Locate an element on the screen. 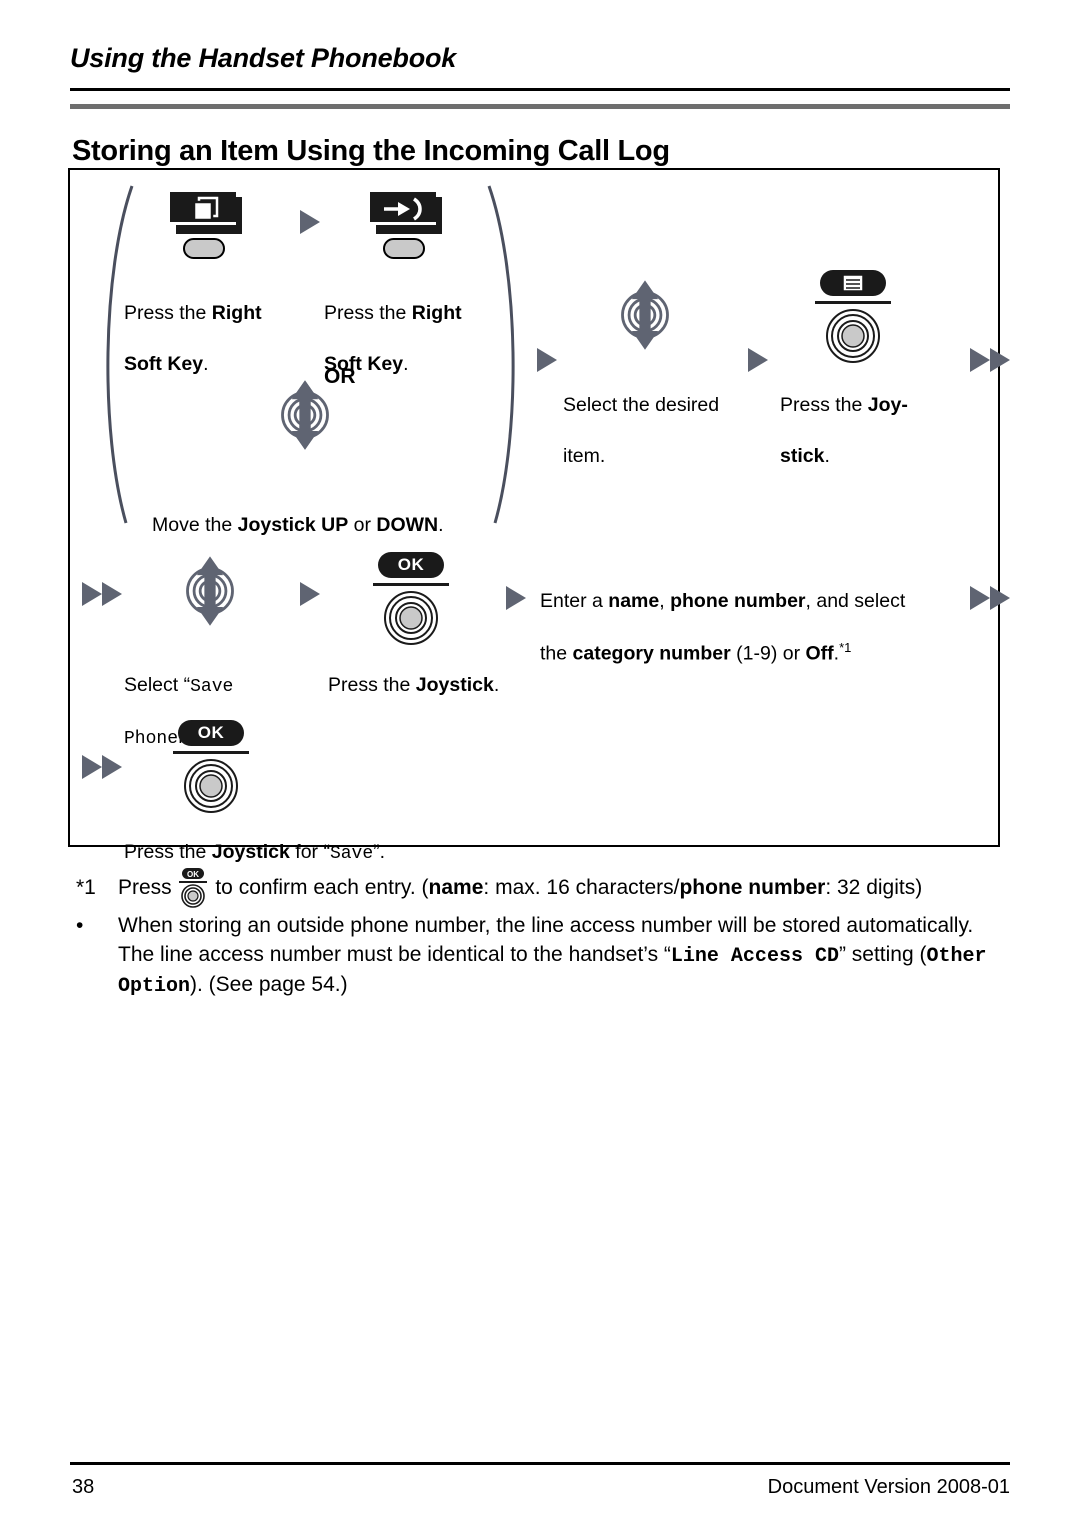 The image size is (1080, 1529). menu-list-icon is located at coordinates (853, 283).